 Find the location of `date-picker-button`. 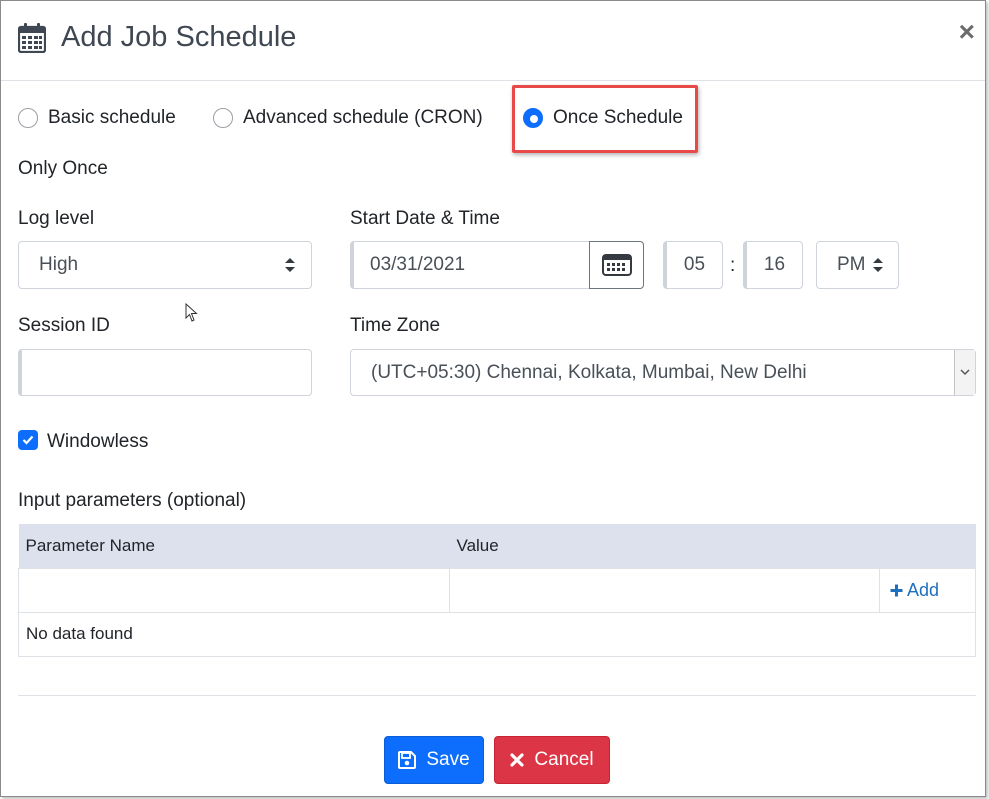

date-picker-button is located at coordinates (616, 265).